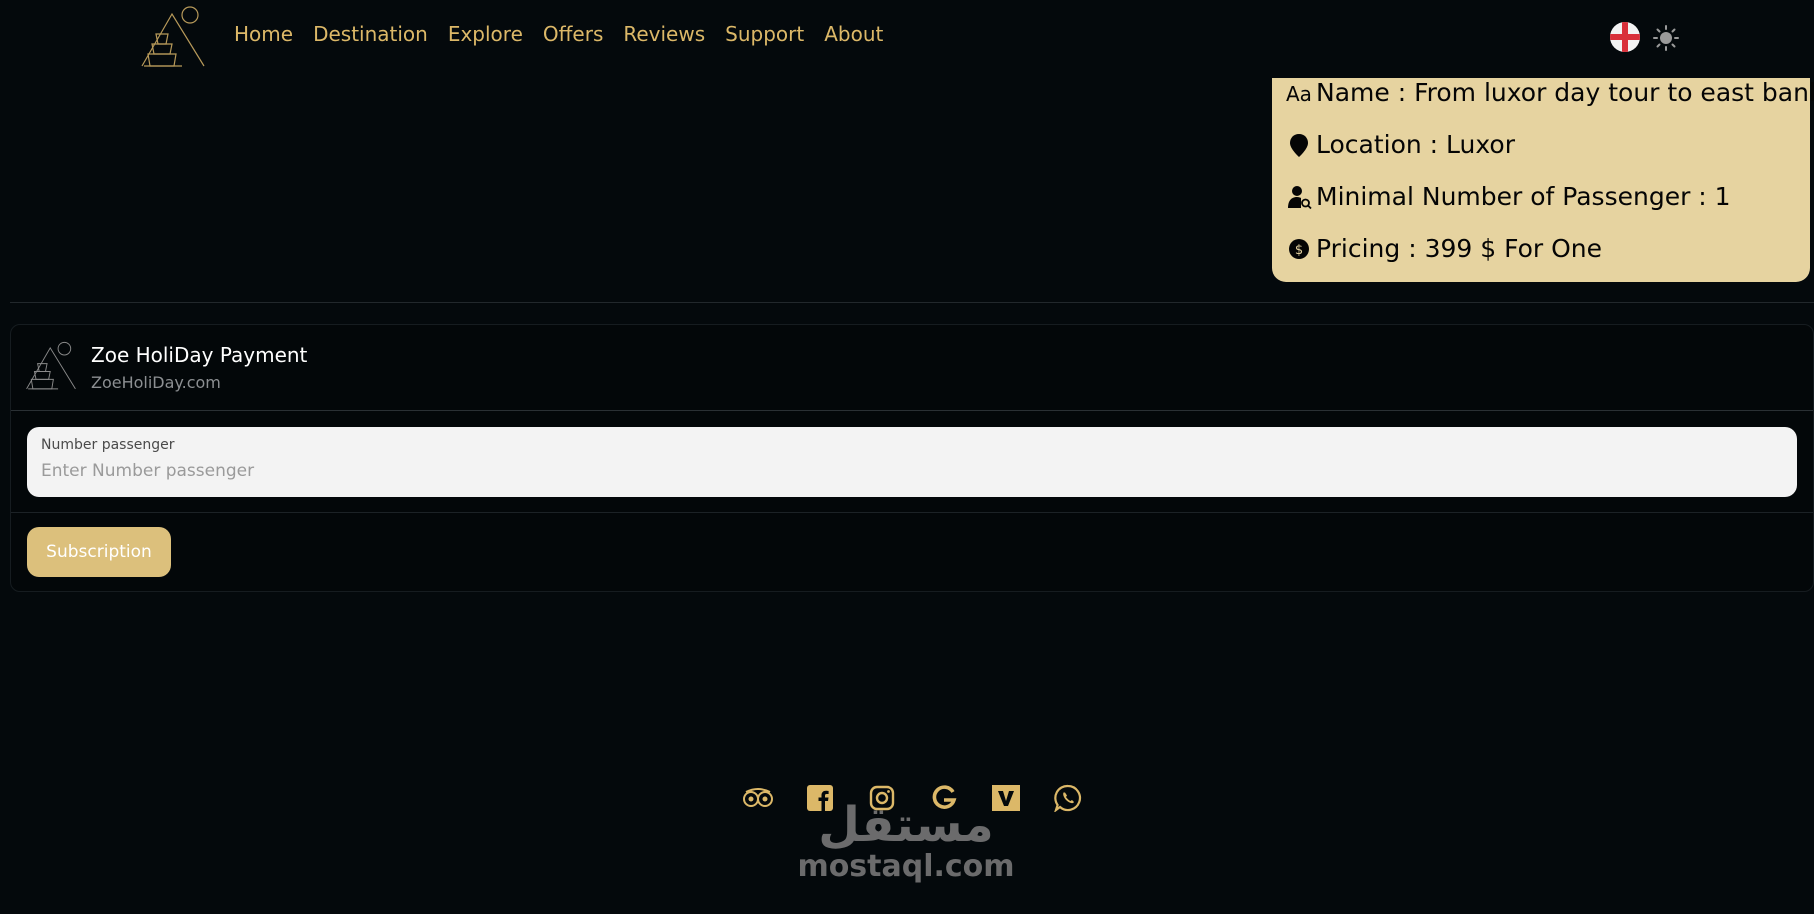  What do you see at coordinates (912, 302) in the screenshot?
I see `section-divider` at bounding box center [912, 302].